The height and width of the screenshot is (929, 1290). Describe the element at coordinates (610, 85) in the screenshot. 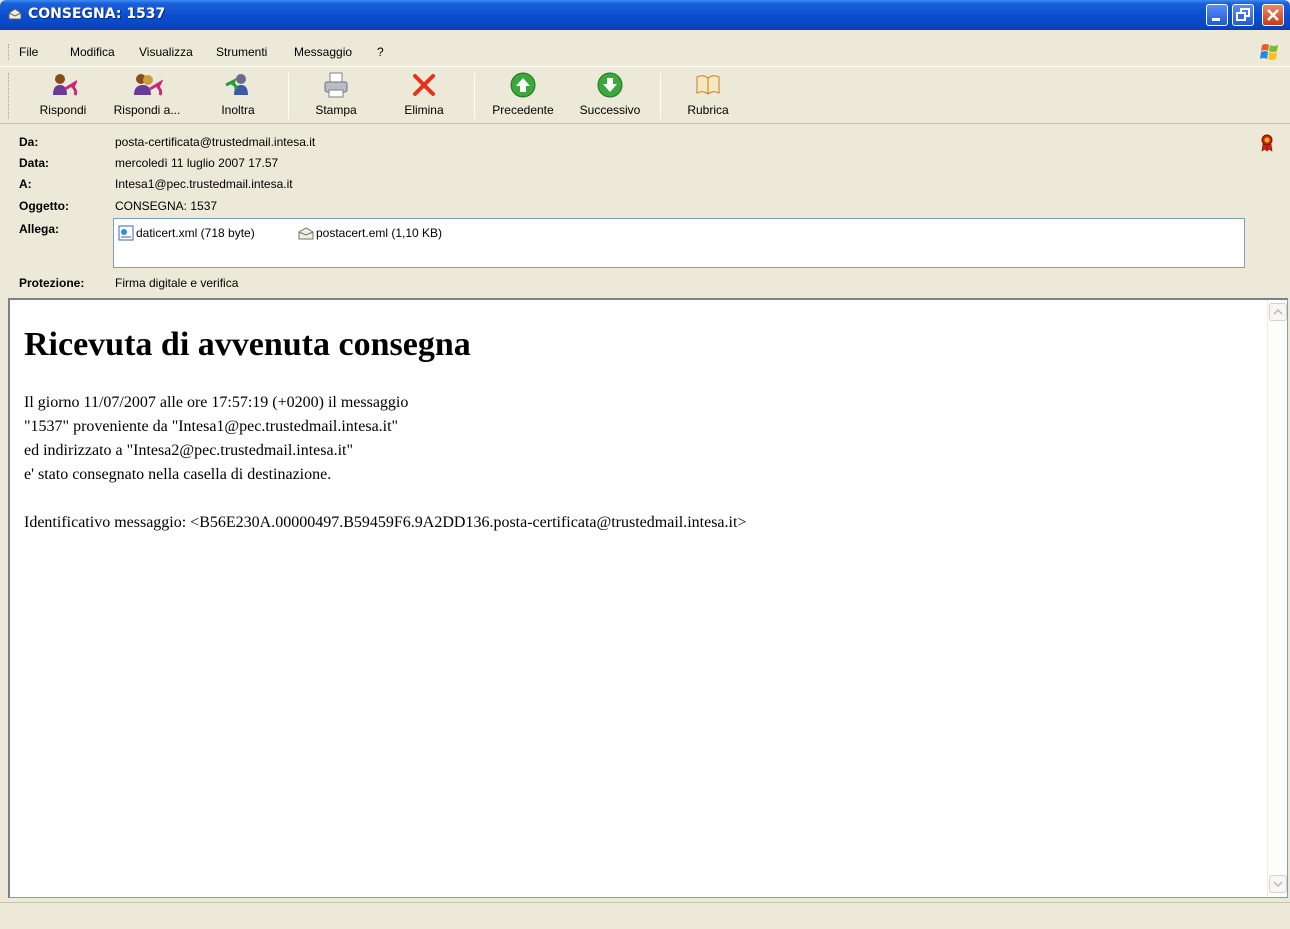

I see `arrow-down-icon` at that location.